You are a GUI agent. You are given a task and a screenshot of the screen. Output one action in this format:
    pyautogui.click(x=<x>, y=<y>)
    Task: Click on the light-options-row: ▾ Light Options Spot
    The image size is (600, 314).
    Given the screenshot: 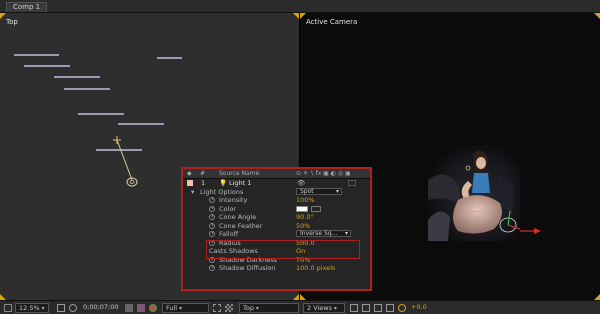 What is the action you would take?
    pyautogui.click(x=276, y=192)
    